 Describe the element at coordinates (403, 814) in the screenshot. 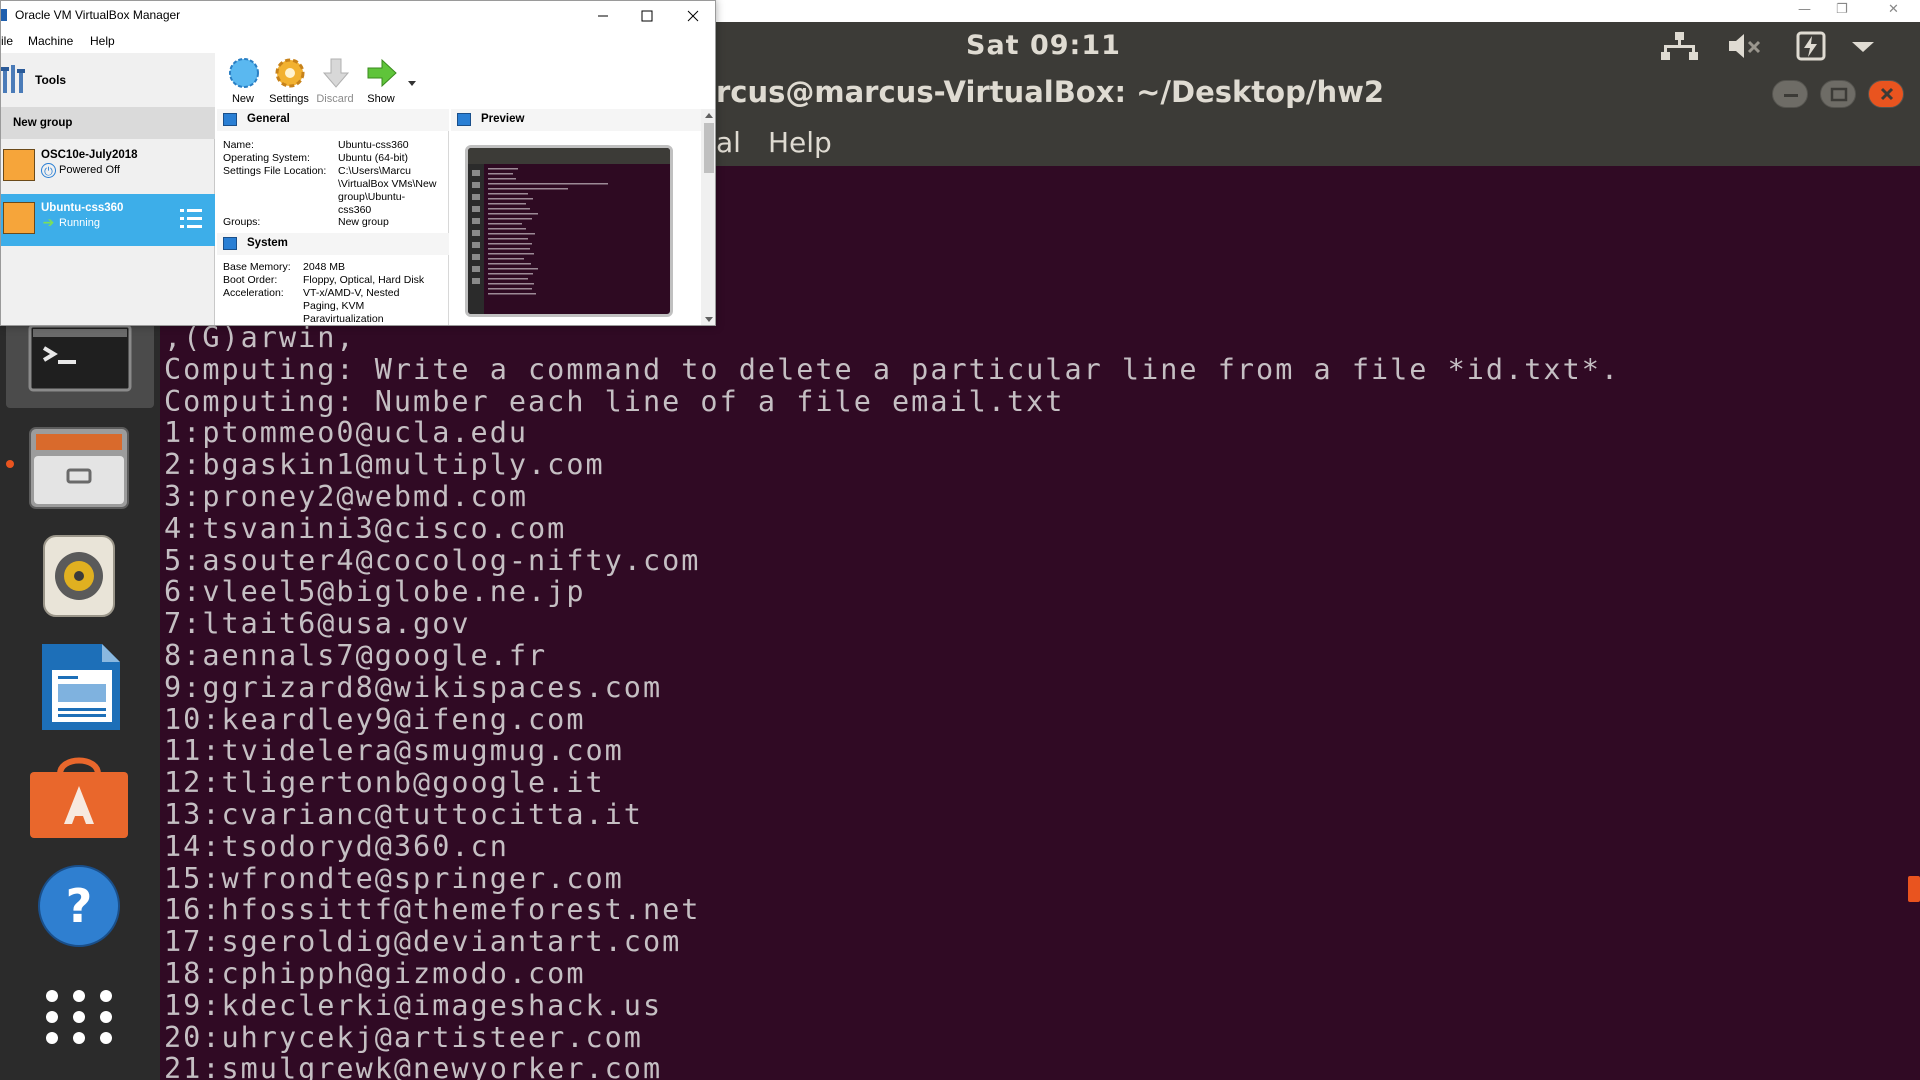

I see `terminal-line: 13:cvarianc@tuttocitta.it` at that location.